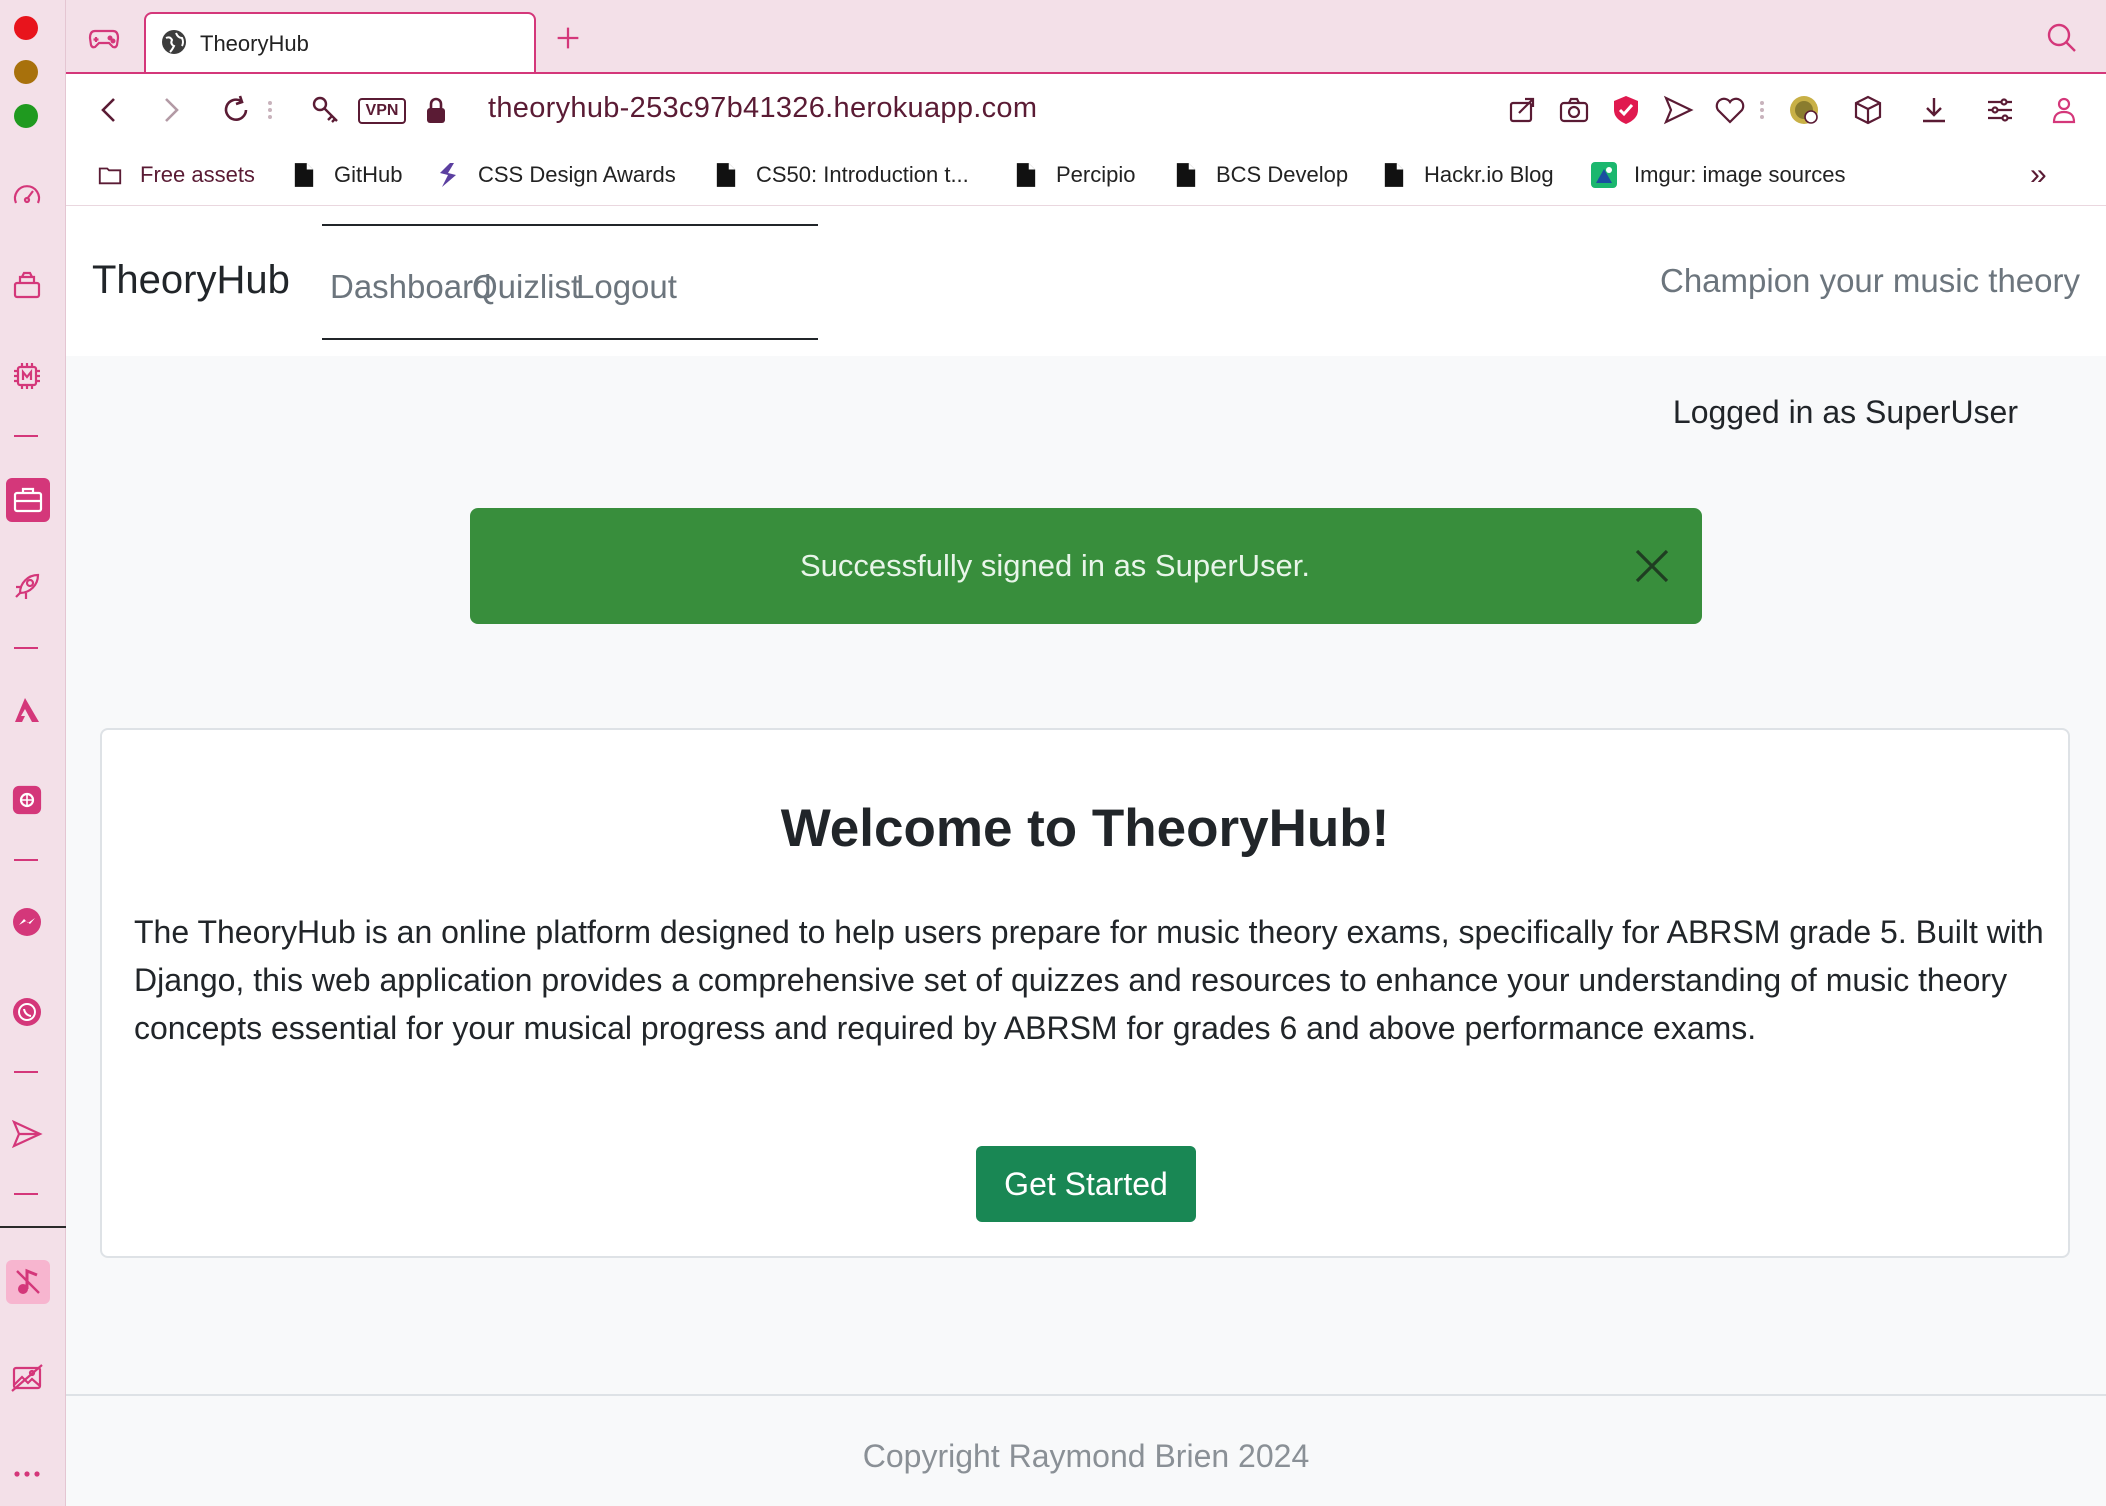  Describe the element at coordinates (340, 43) in the screenshot. I see `tab-theoryhub: TheoryHub` at that location.